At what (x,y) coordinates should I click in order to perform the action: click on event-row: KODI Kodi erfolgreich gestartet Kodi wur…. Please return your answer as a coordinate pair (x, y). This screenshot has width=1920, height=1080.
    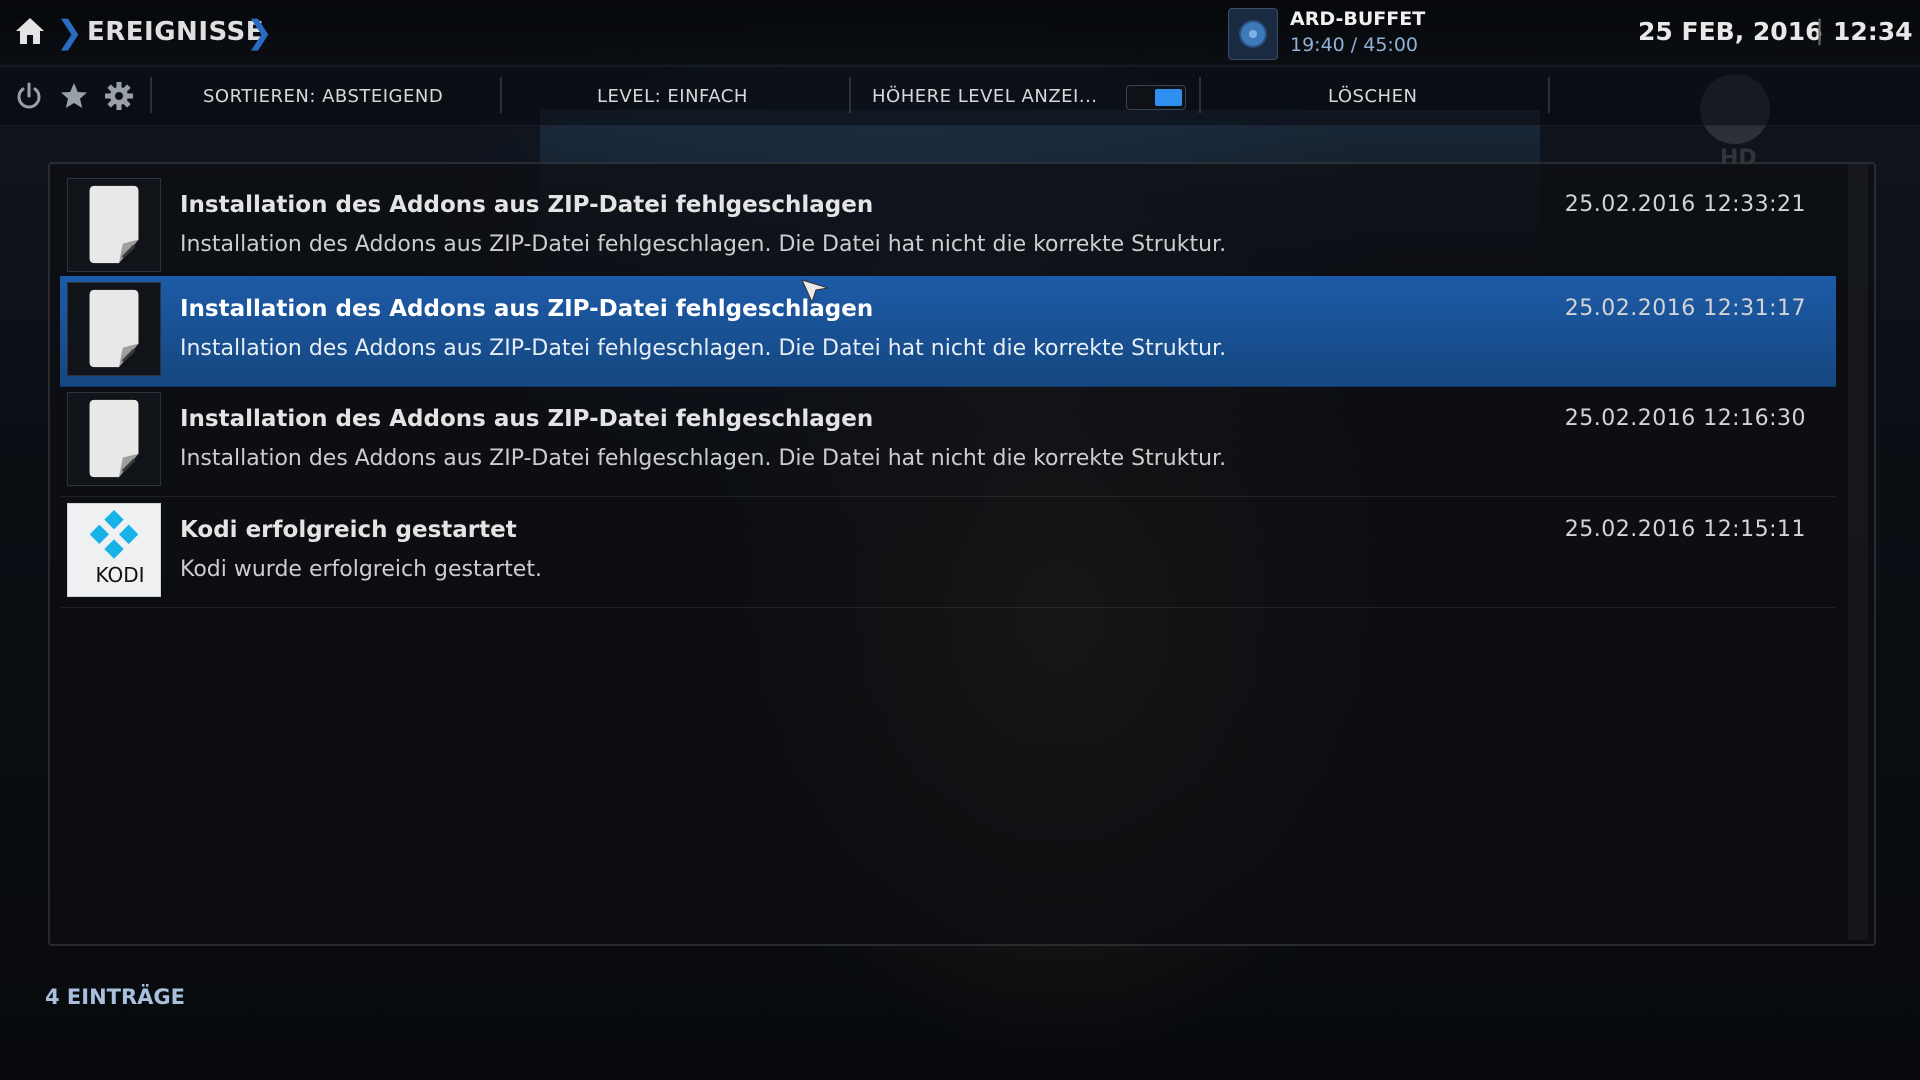
    Looking at the image, I should click on (948, 552).